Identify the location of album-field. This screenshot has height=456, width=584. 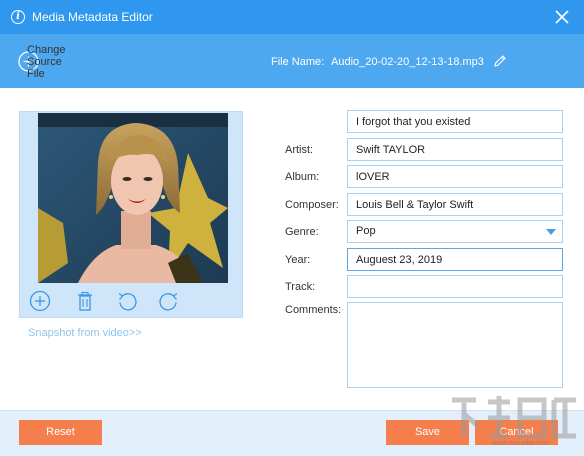
(455, 176).